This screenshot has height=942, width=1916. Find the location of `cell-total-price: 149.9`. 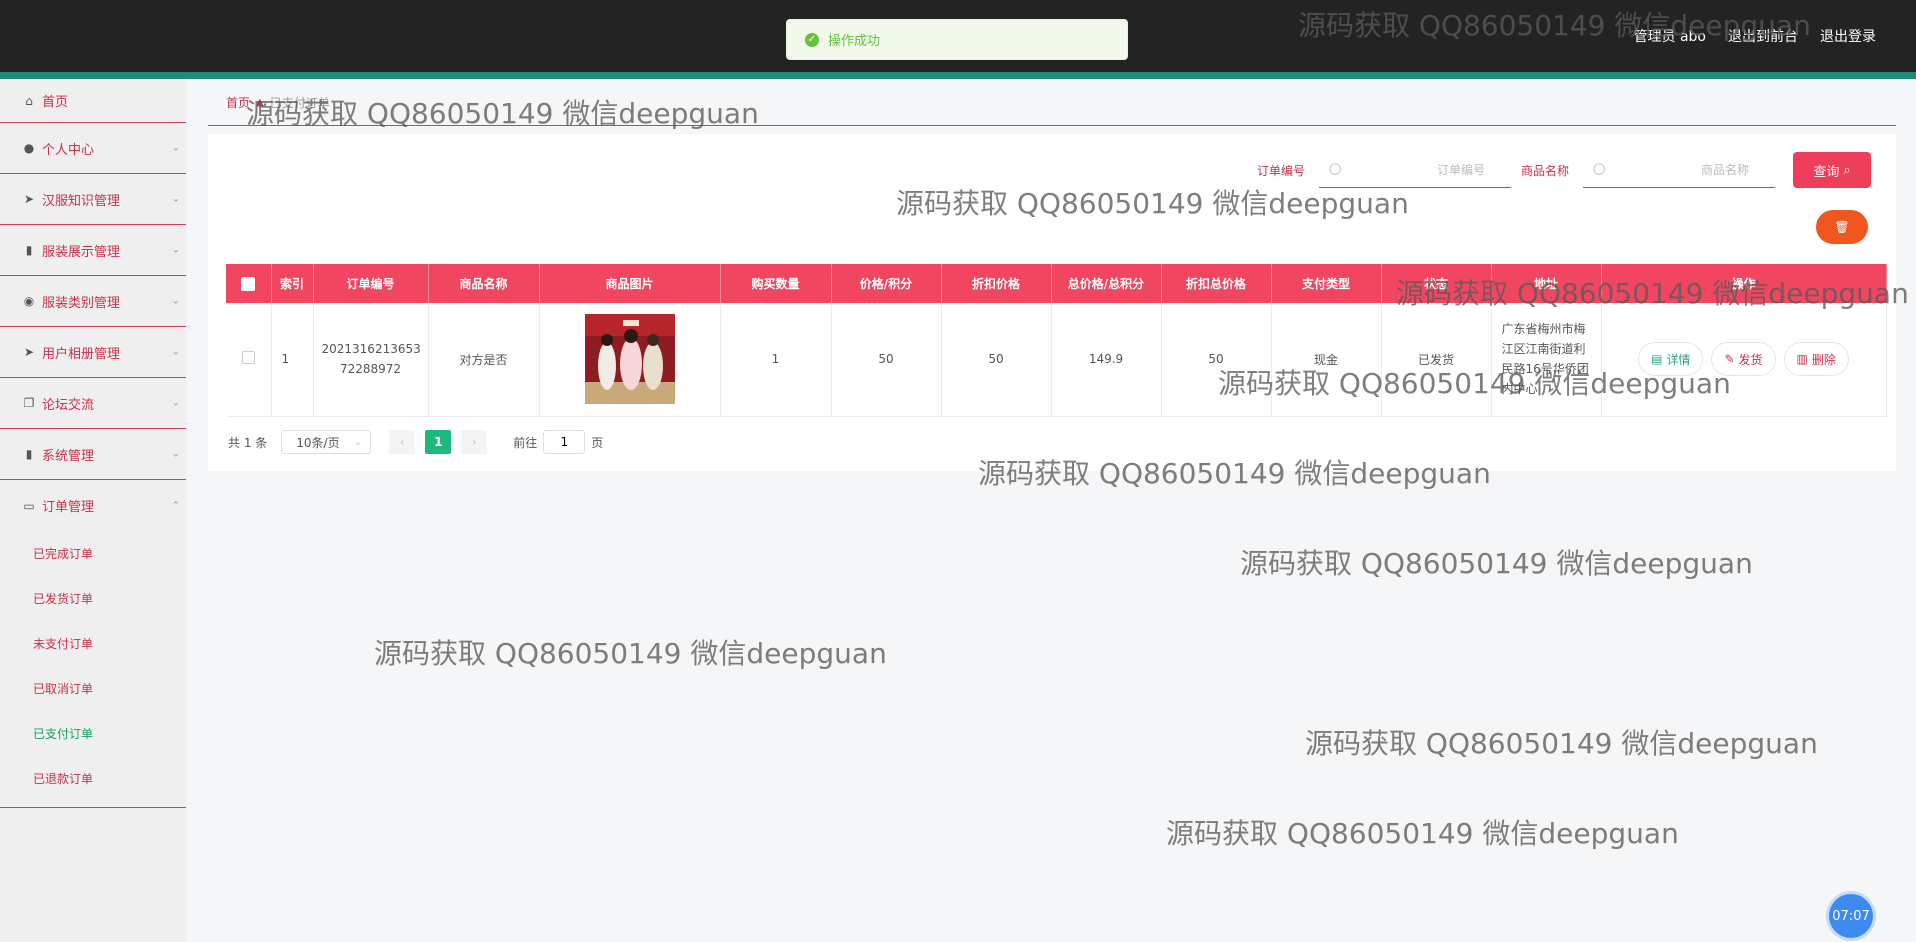

cell-total-price: 149.9 is located at coordinates (1106, 360).